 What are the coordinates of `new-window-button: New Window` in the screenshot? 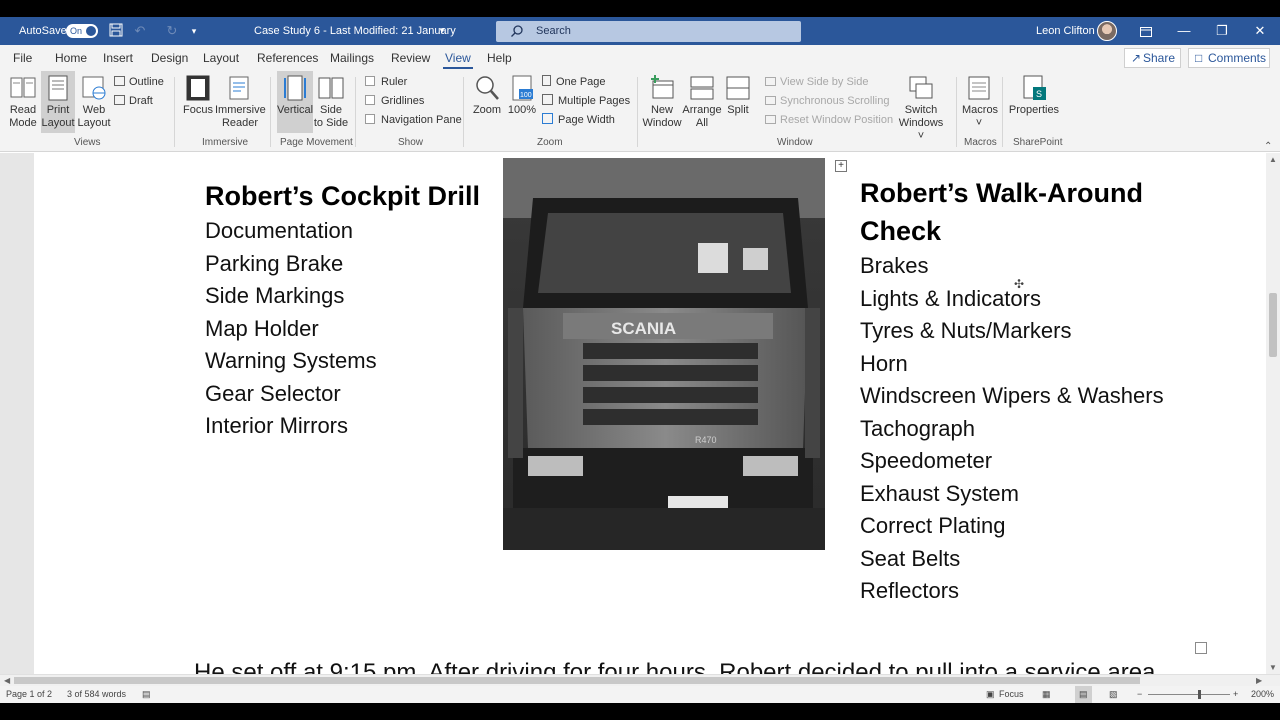 It's located at (662, 102).